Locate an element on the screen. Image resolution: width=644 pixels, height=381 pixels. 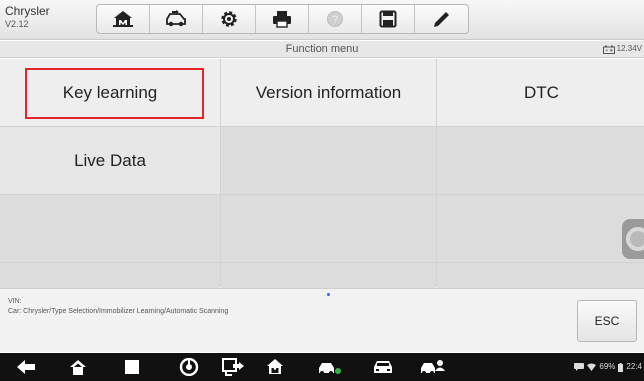
battery-icon is located at coordinates (621, 367).